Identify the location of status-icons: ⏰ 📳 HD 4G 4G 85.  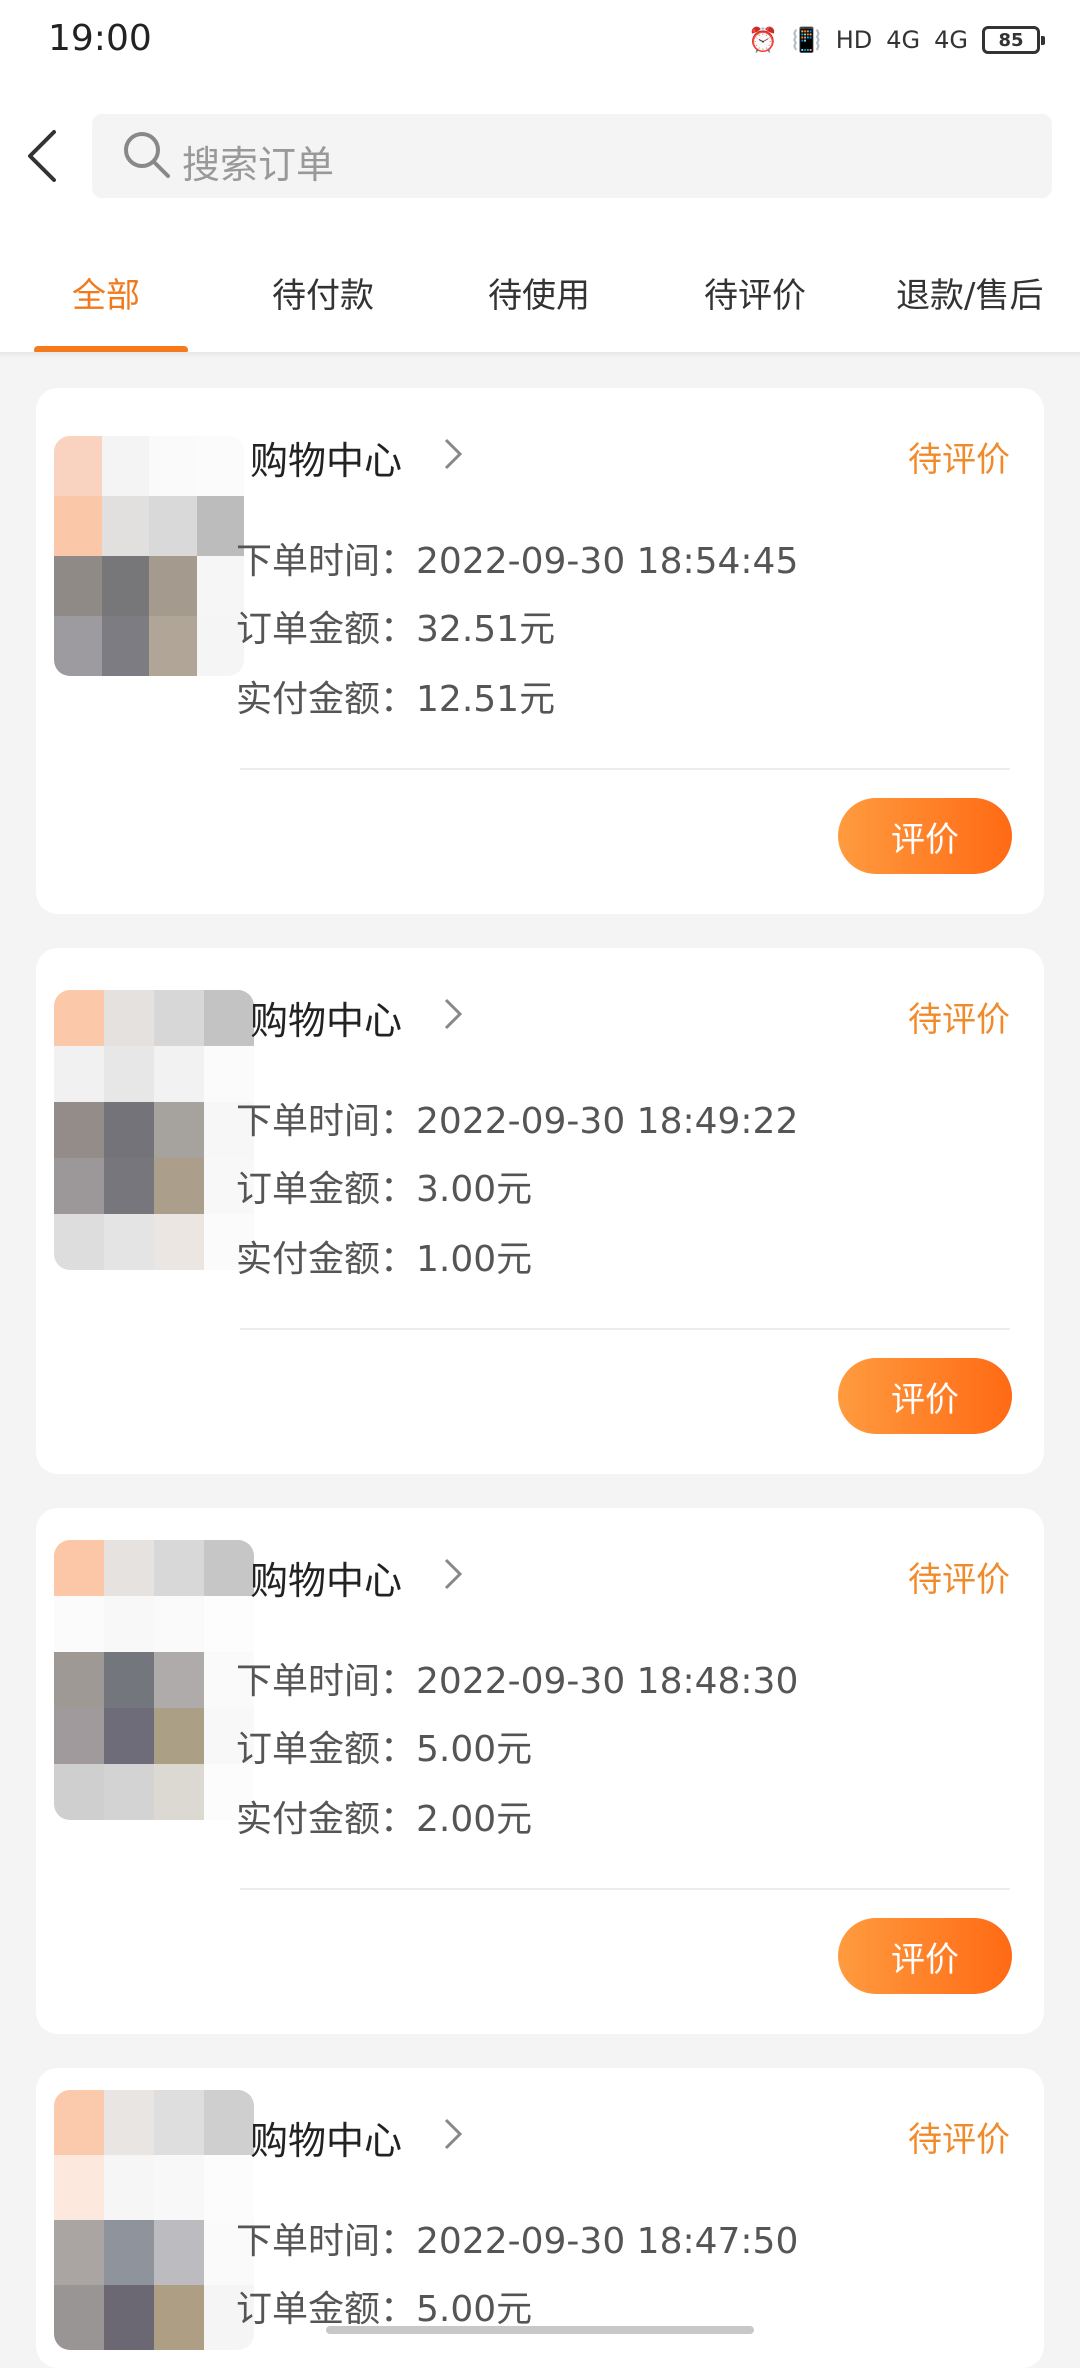
(896, 40).